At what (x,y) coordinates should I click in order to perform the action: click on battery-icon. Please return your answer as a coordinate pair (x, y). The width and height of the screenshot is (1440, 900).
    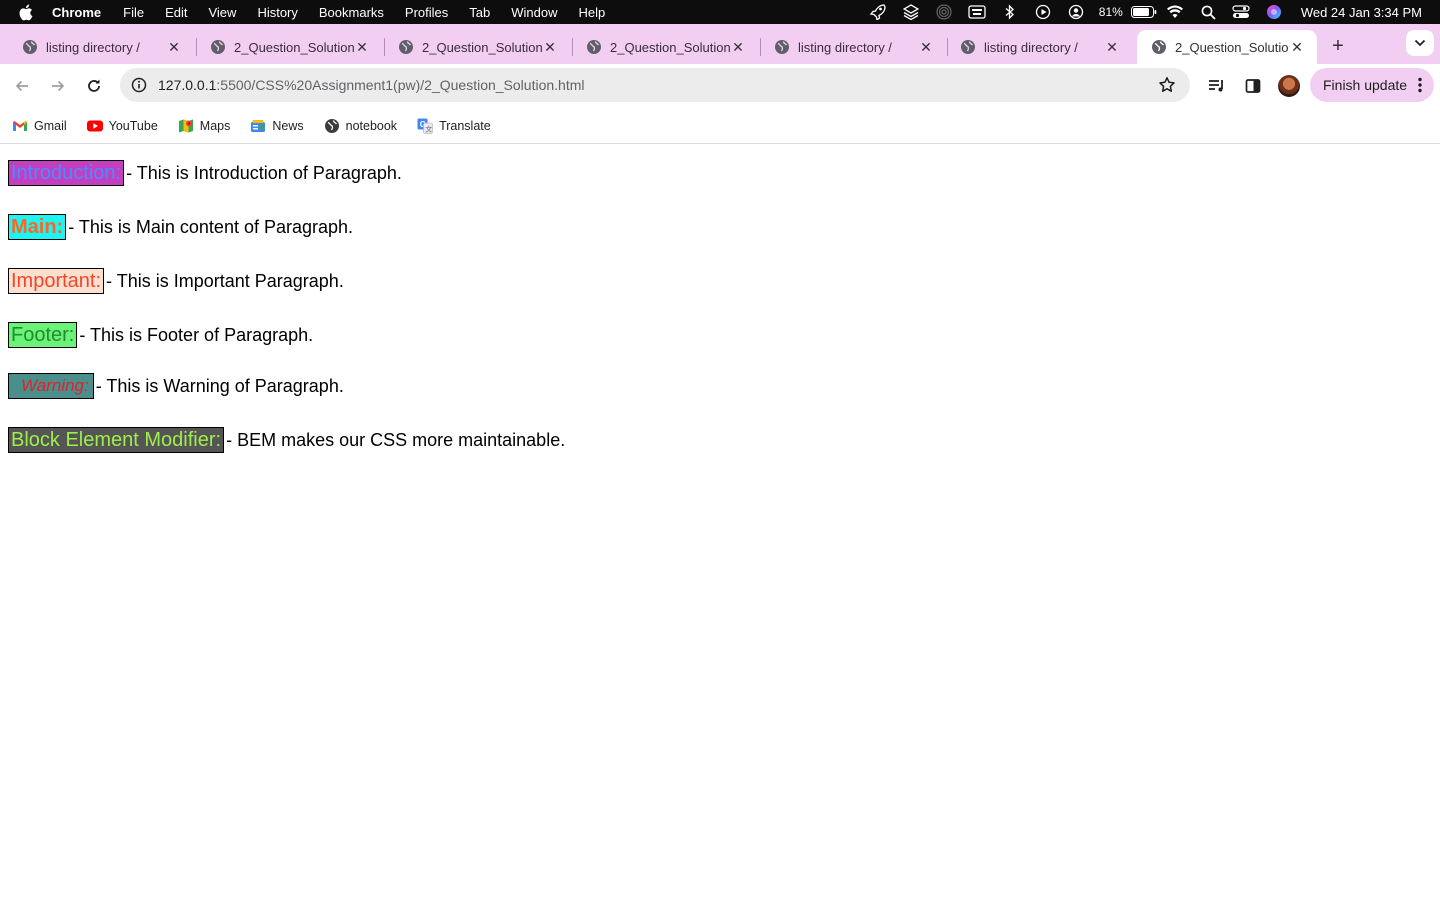
    Looking at the image, I should click on (1144, 12).